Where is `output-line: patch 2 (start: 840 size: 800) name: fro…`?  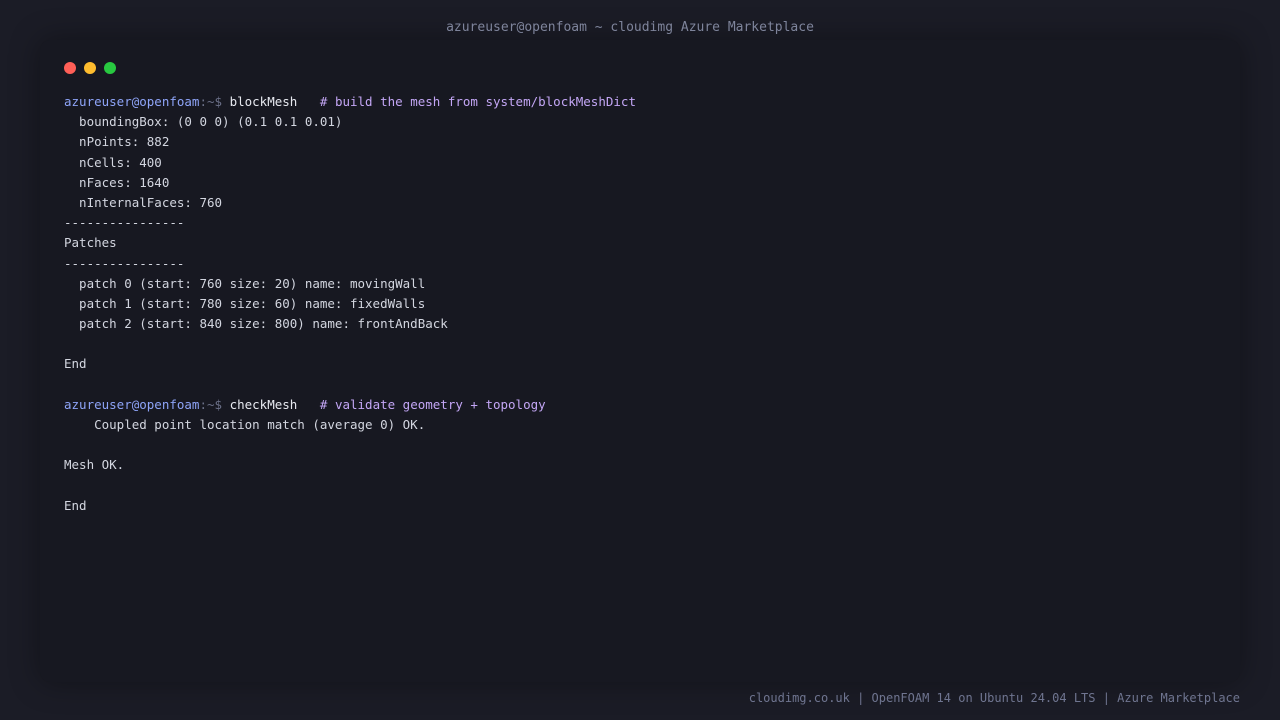
output-line: patch 2 (start: 840 size: 800) name: fro… is located at coordinates (256, 324).